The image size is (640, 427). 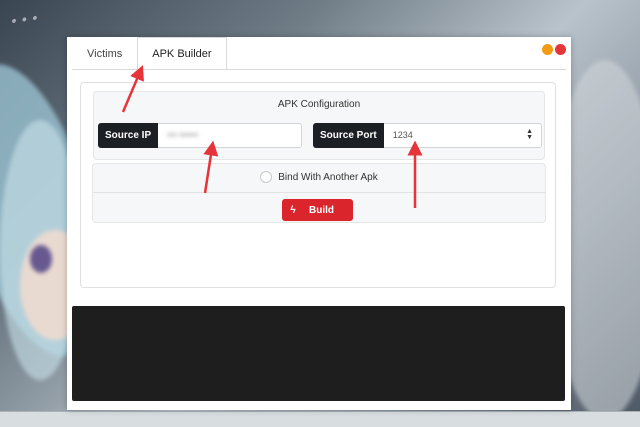 What do you see at coordinates (41, 259) in the screenshot?
I see `background-decoration` at bounding box center [41, 259].